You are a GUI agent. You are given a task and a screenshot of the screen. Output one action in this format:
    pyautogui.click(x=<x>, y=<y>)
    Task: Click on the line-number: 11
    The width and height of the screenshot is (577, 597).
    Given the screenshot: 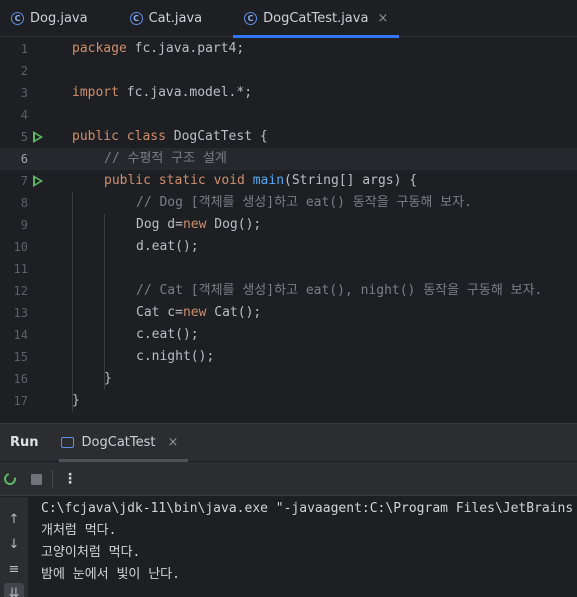 What is the action you would take?
    pyautogui.click(x=20, y=269)
    